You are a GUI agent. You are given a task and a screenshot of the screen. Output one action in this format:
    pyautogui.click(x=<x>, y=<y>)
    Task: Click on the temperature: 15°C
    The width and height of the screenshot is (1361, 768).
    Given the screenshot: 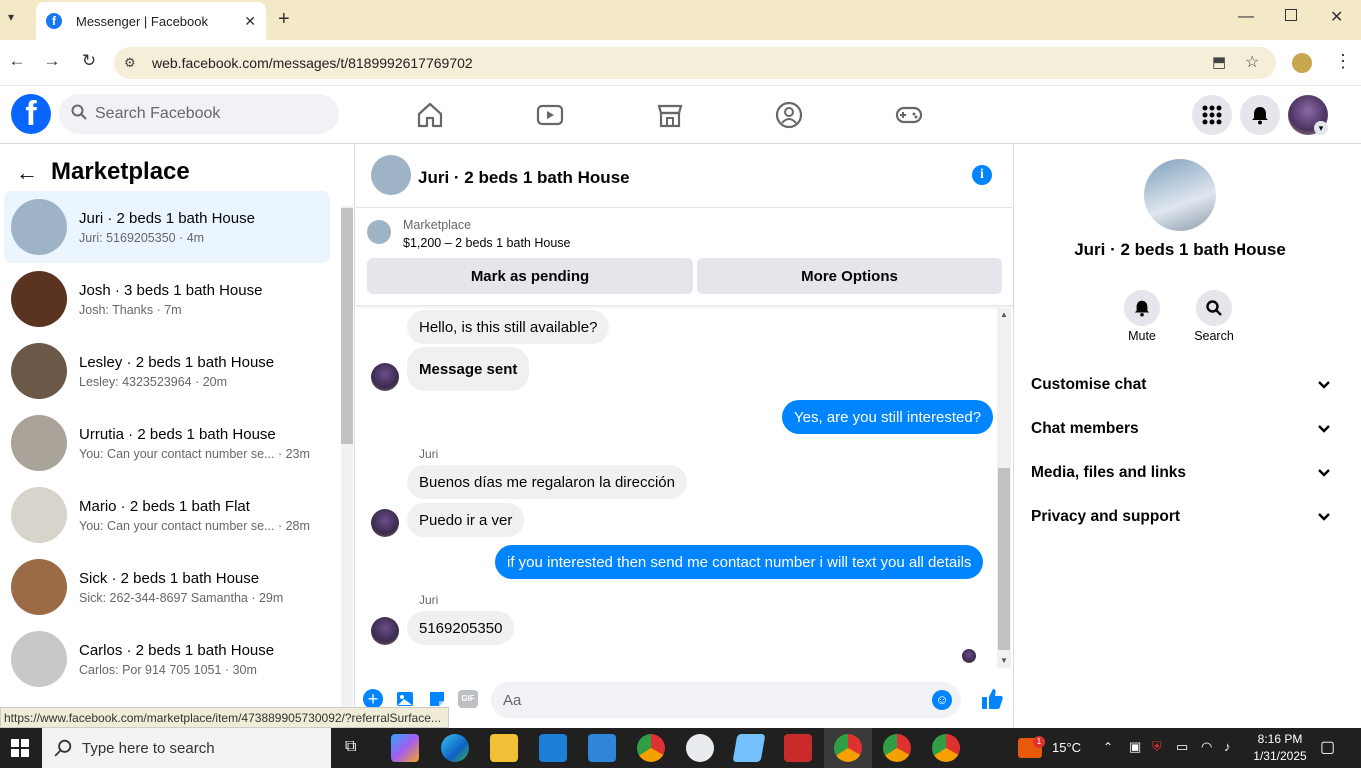 What is the action you would take?
    pyautogui.click(x=1066, y=747)
    